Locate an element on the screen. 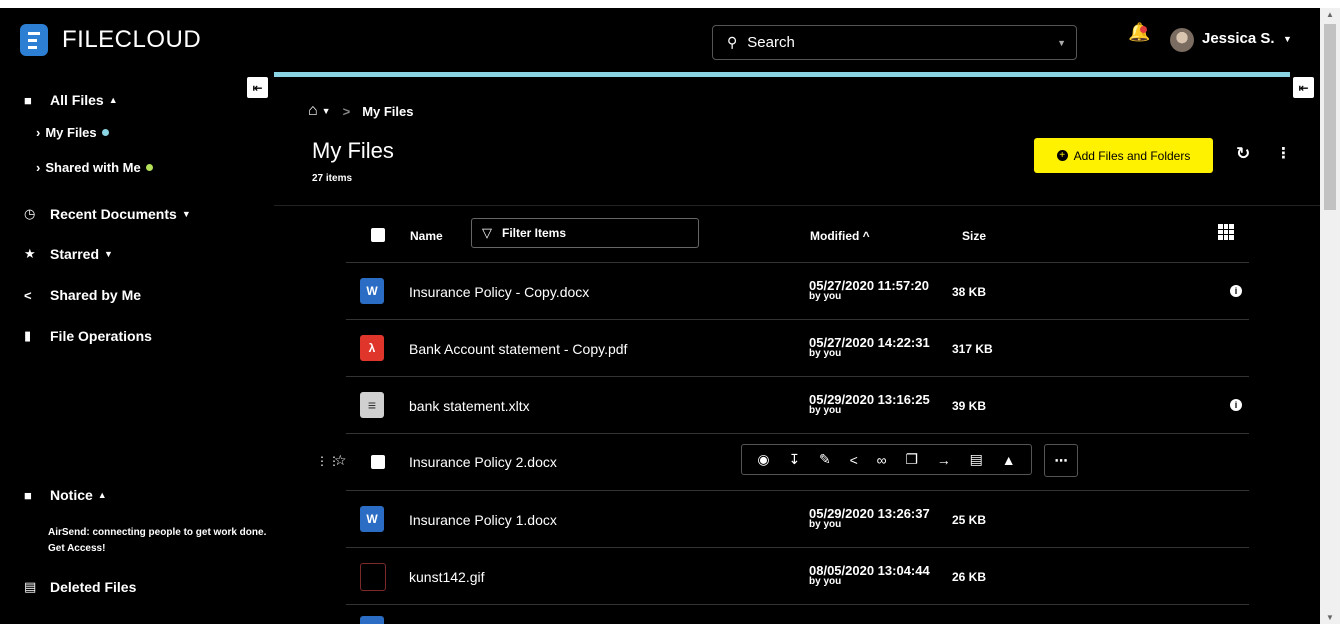 Image resolution: width=1340 pixels, height=624 pixels. file-name: Insurance Policy 2.docx is located at coordinates (483, 462).